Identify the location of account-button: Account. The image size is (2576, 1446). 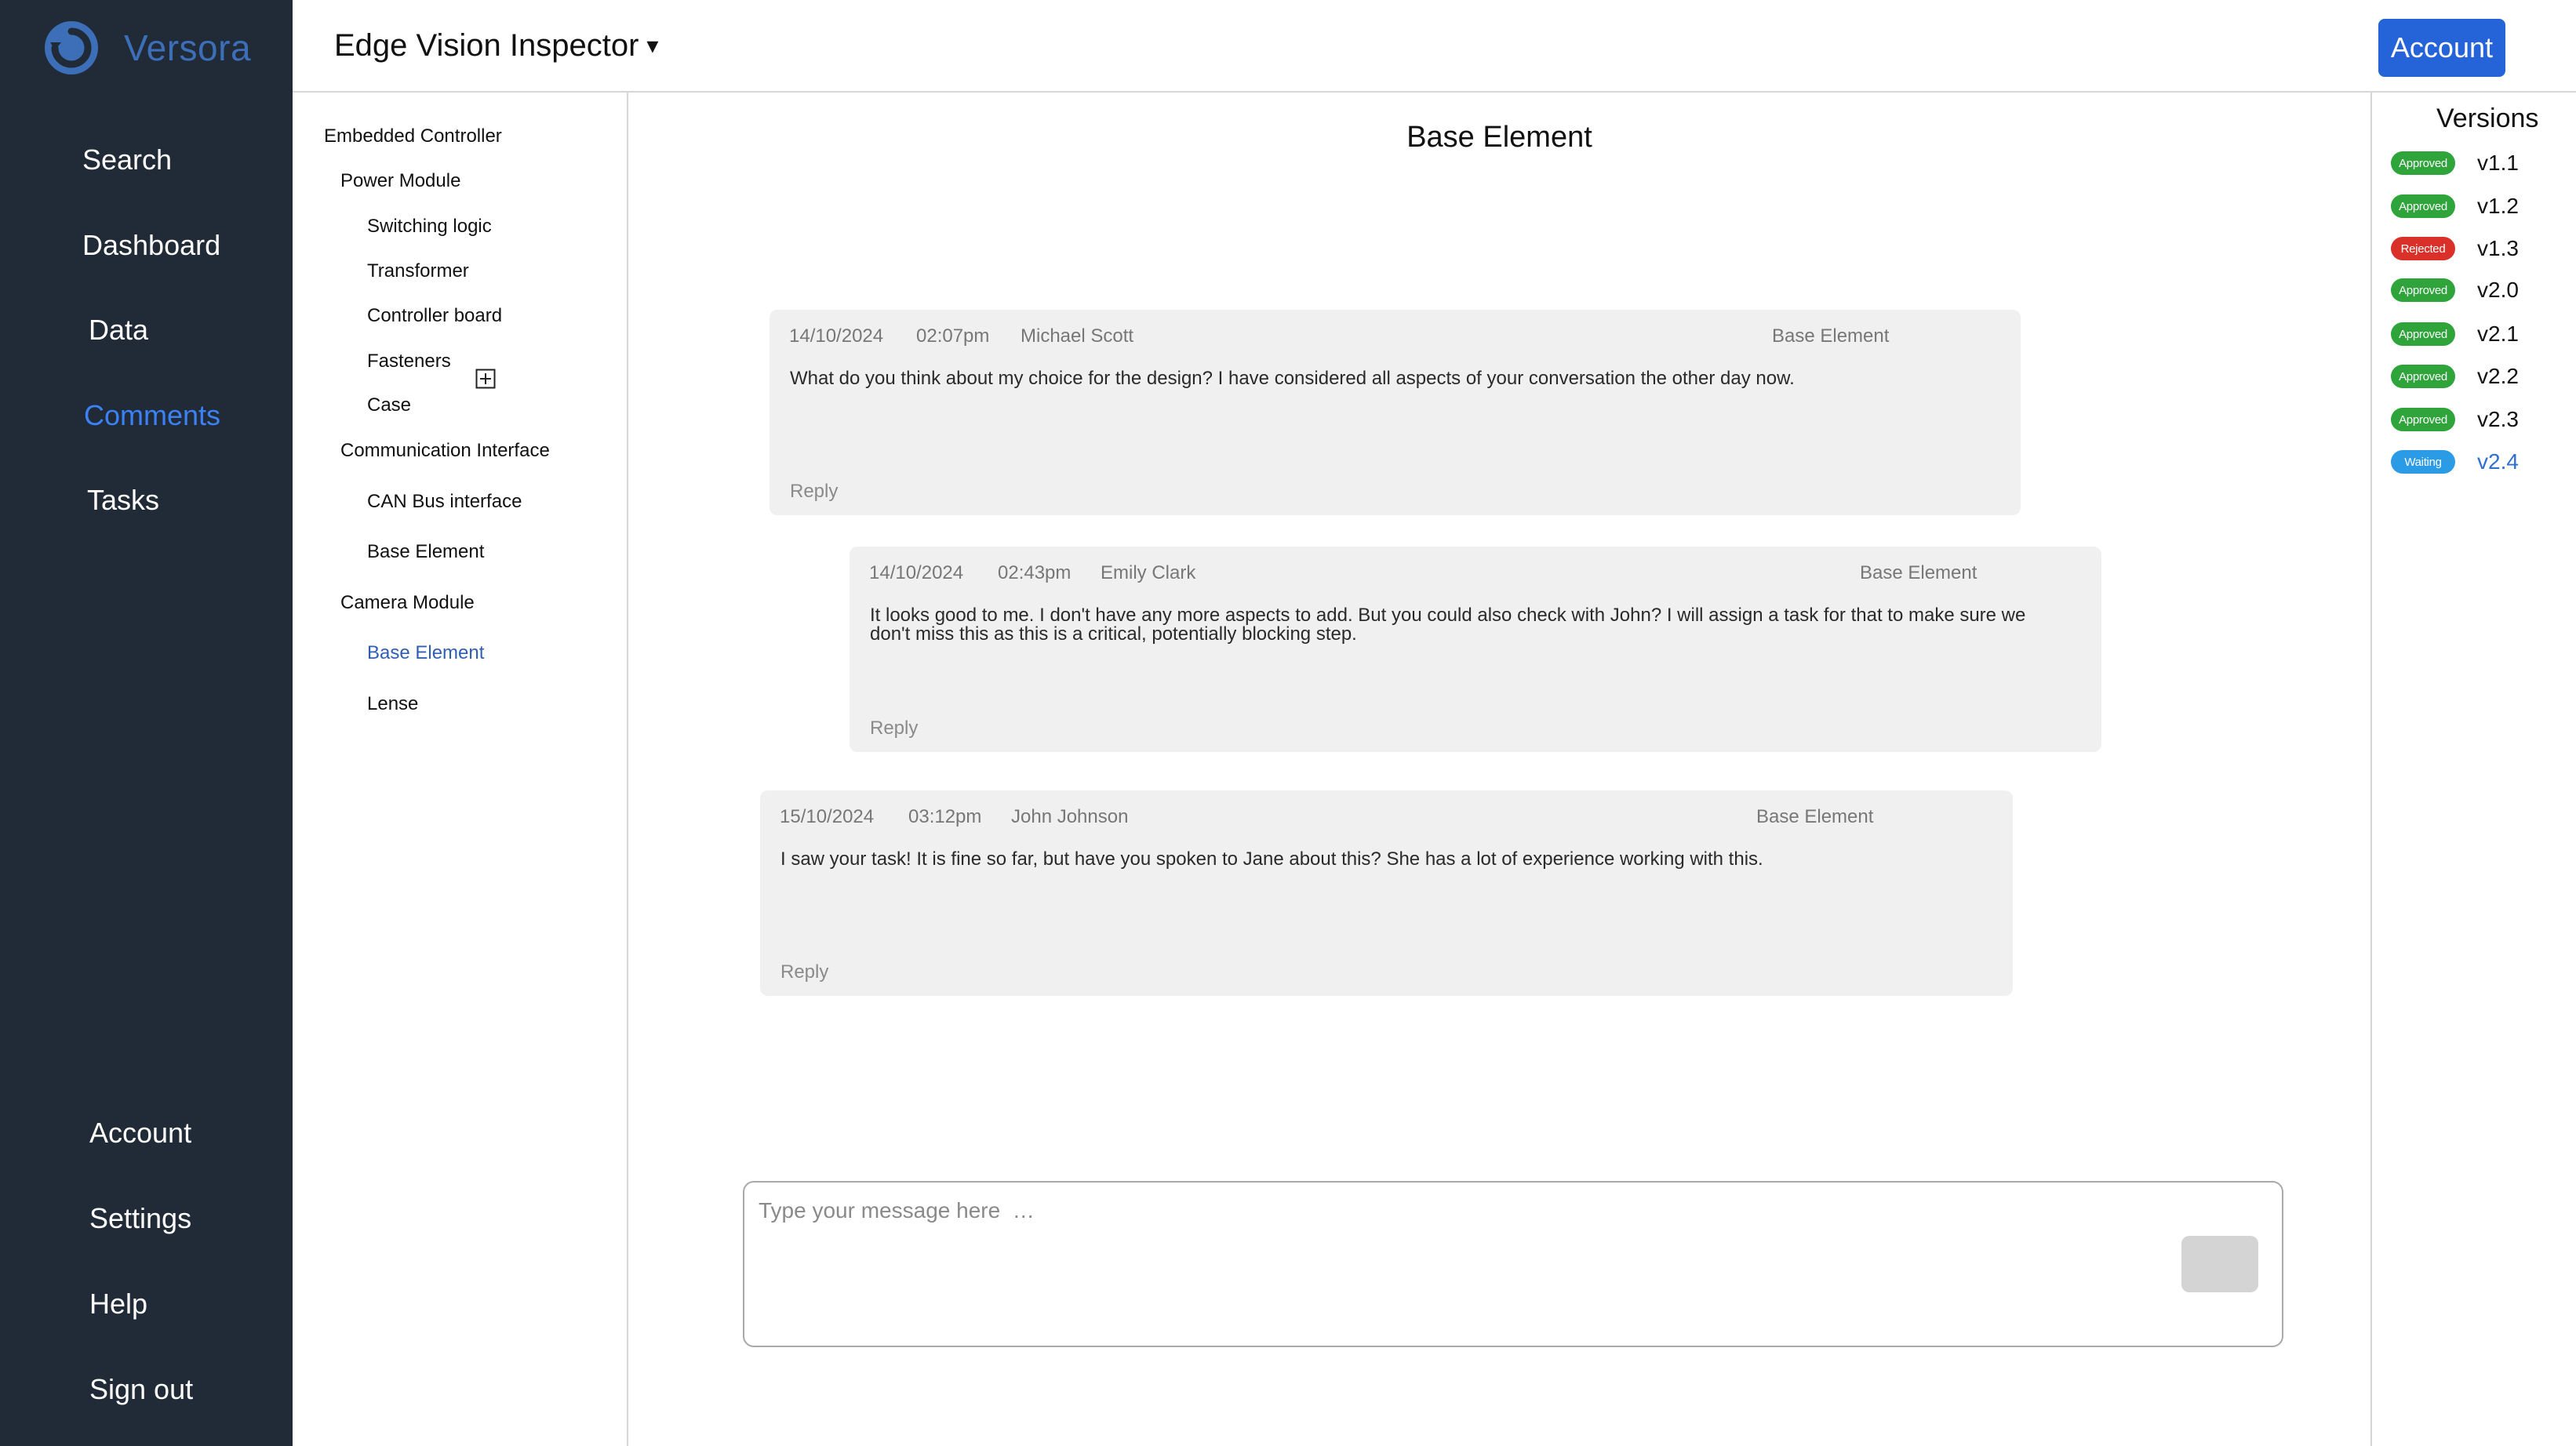
(2441, 48).